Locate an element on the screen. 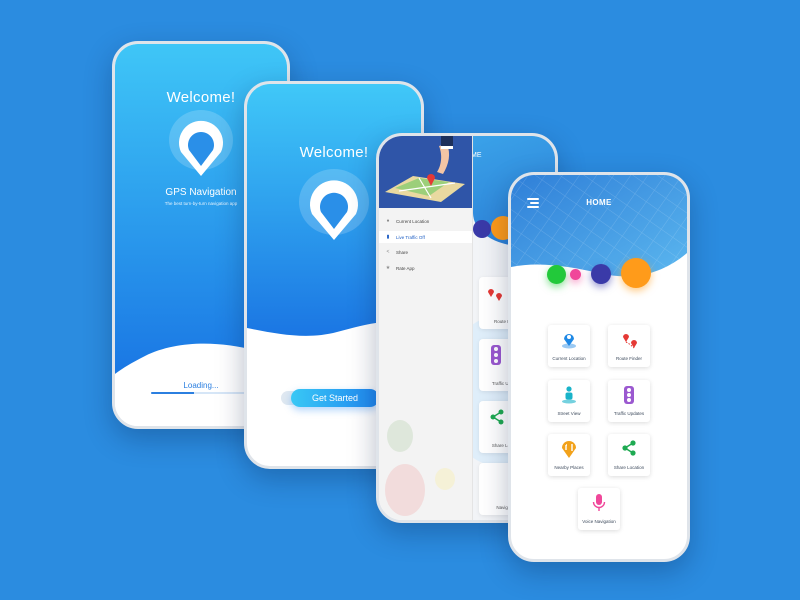  traffic-light-icon: ▮ is located at coordinates (388, 237).